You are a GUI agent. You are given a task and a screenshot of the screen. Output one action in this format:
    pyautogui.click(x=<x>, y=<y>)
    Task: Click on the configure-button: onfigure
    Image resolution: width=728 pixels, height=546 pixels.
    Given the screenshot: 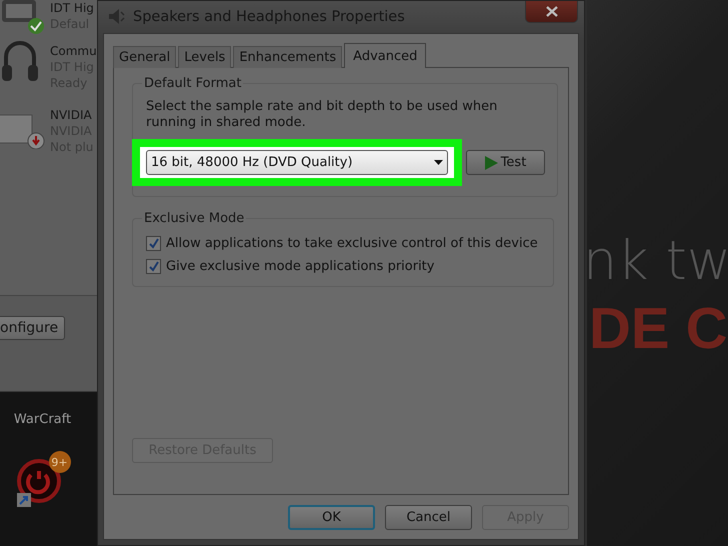 What is the action you would take?
    pyautogui.click(x=33, y=328)
    